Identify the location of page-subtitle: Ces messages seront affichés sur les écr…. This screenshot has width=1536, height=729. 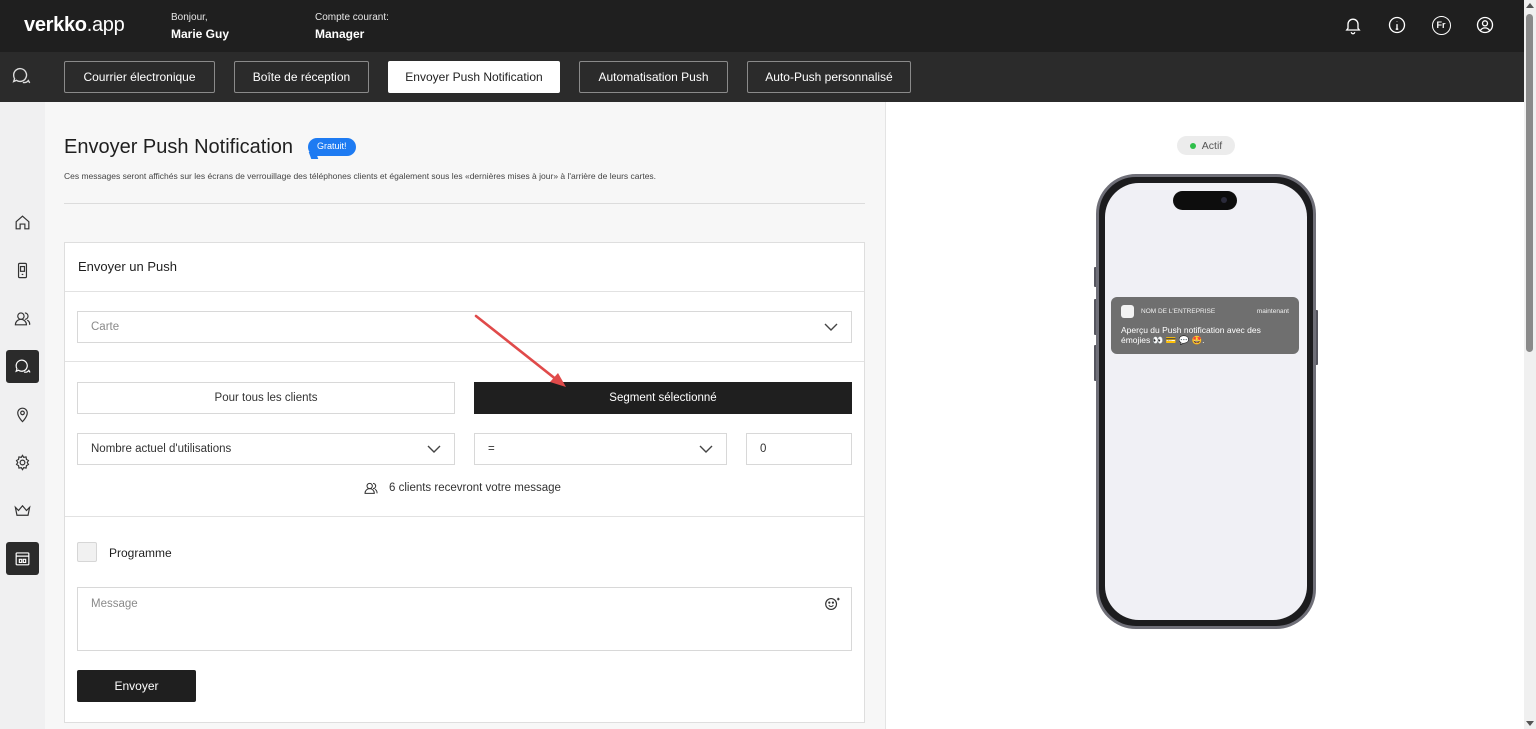
(360, 176).